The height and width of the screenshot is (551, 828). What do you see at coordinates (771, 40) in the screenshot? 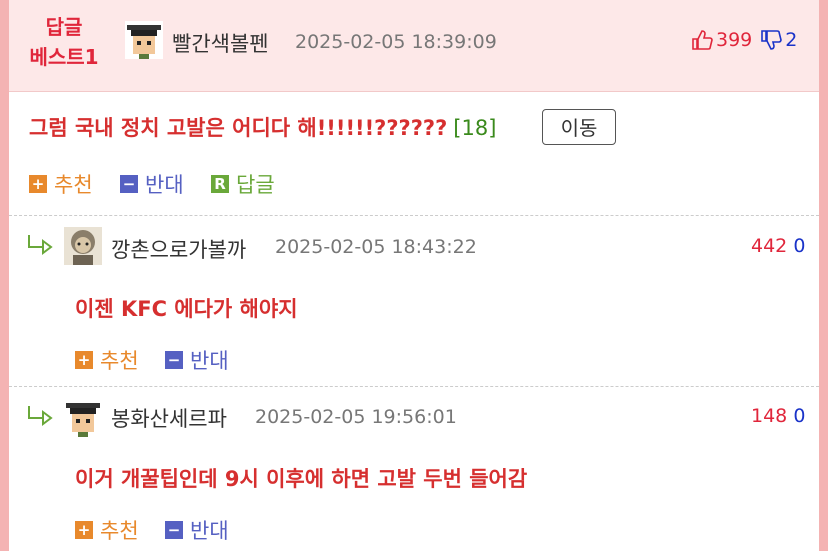
I see `thumbs-down-icon` at bounding box center [771, 40].